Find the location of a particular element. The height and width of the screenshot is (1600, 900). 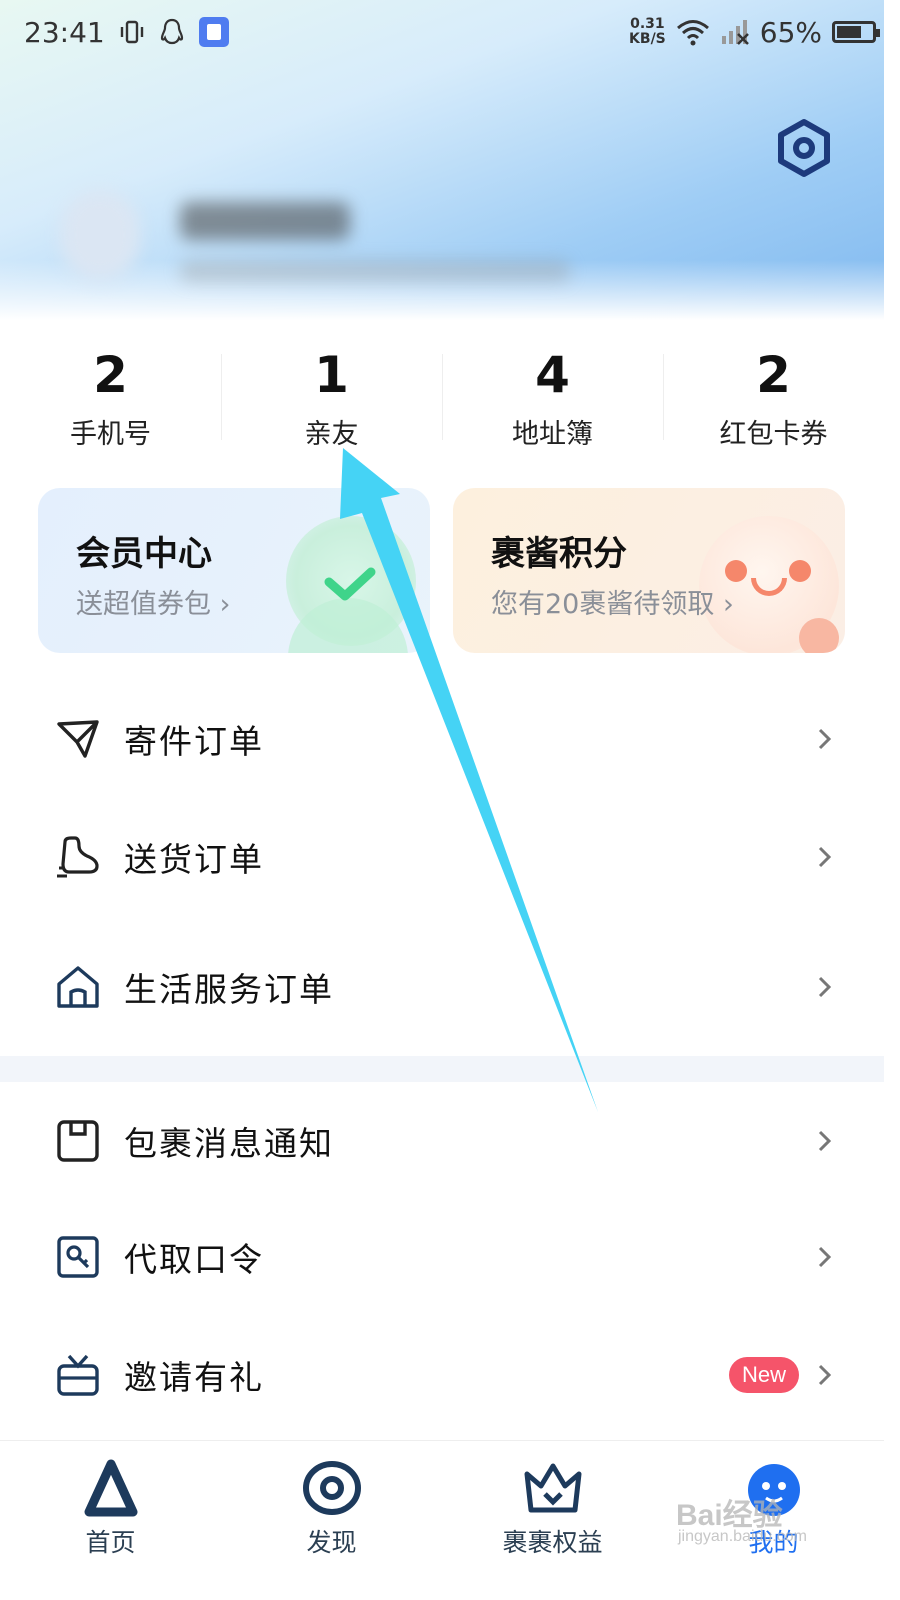

member-card-title: 会员中心 is located at coordinates (144, 554).